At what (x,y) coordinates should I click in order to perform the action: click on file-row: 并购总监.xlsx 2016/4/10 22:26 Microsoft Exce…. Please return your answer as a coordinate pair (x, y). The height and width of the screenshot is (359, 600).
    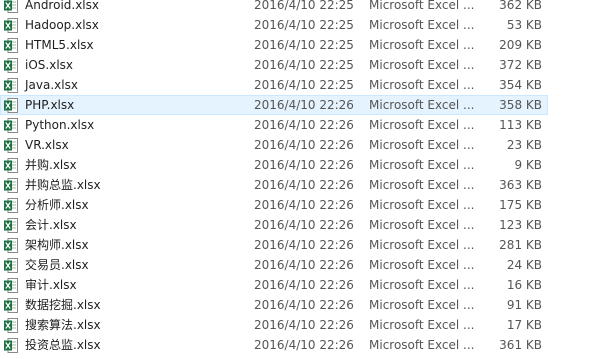
    Looking at the image, I should click on (274, 185).